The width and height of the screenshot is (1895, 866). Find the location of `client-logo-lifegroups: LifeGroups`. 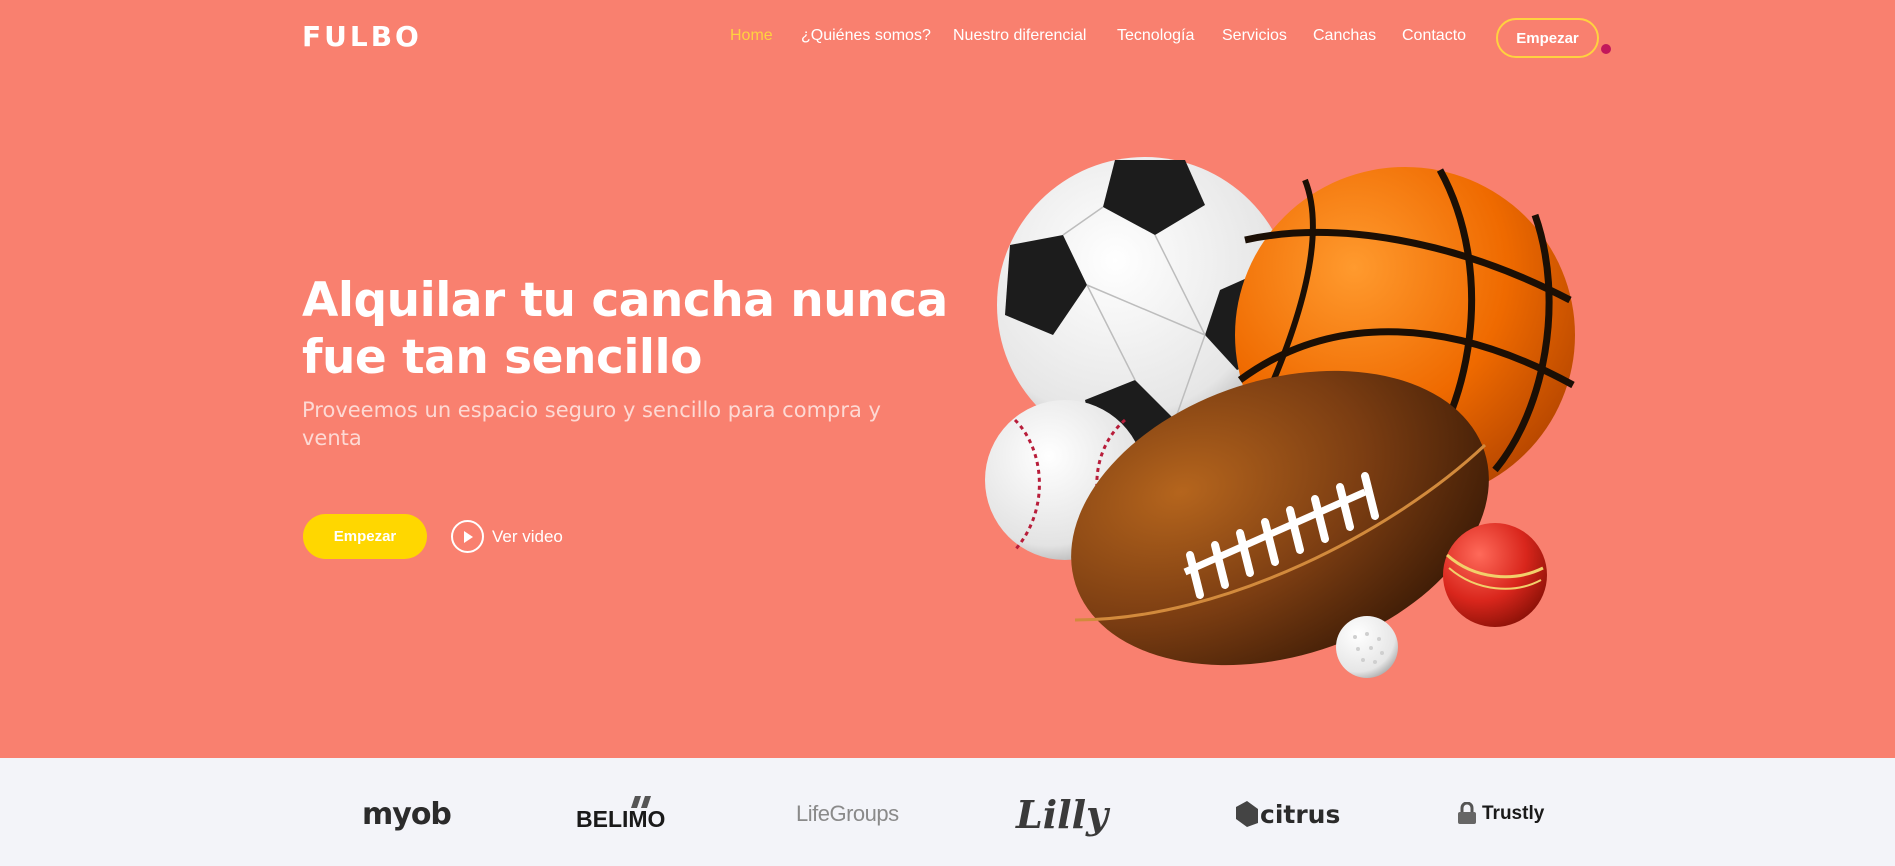

client-logo-lifegroups: LifeGroups is located at coordinates (847, 813).